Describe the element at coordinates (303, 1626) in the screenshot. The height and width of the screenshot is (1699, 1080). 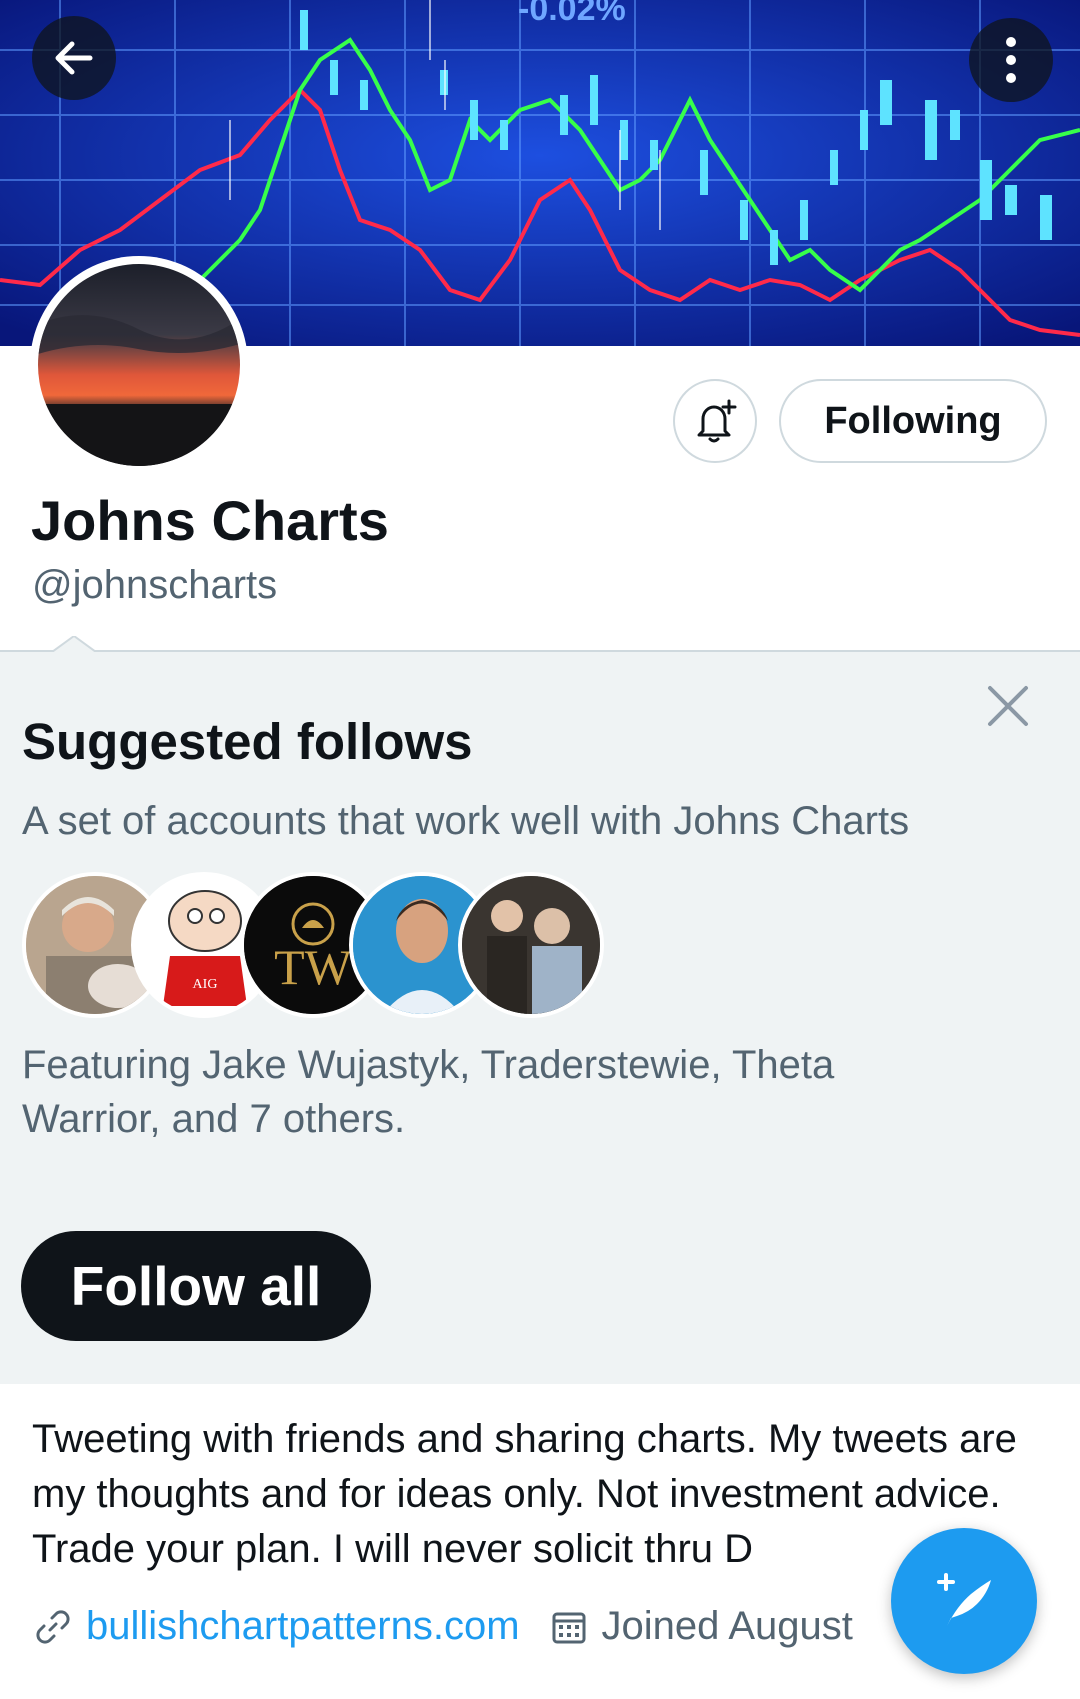
I see `profile-website-link: bullishchartpatterns.com` at that location.